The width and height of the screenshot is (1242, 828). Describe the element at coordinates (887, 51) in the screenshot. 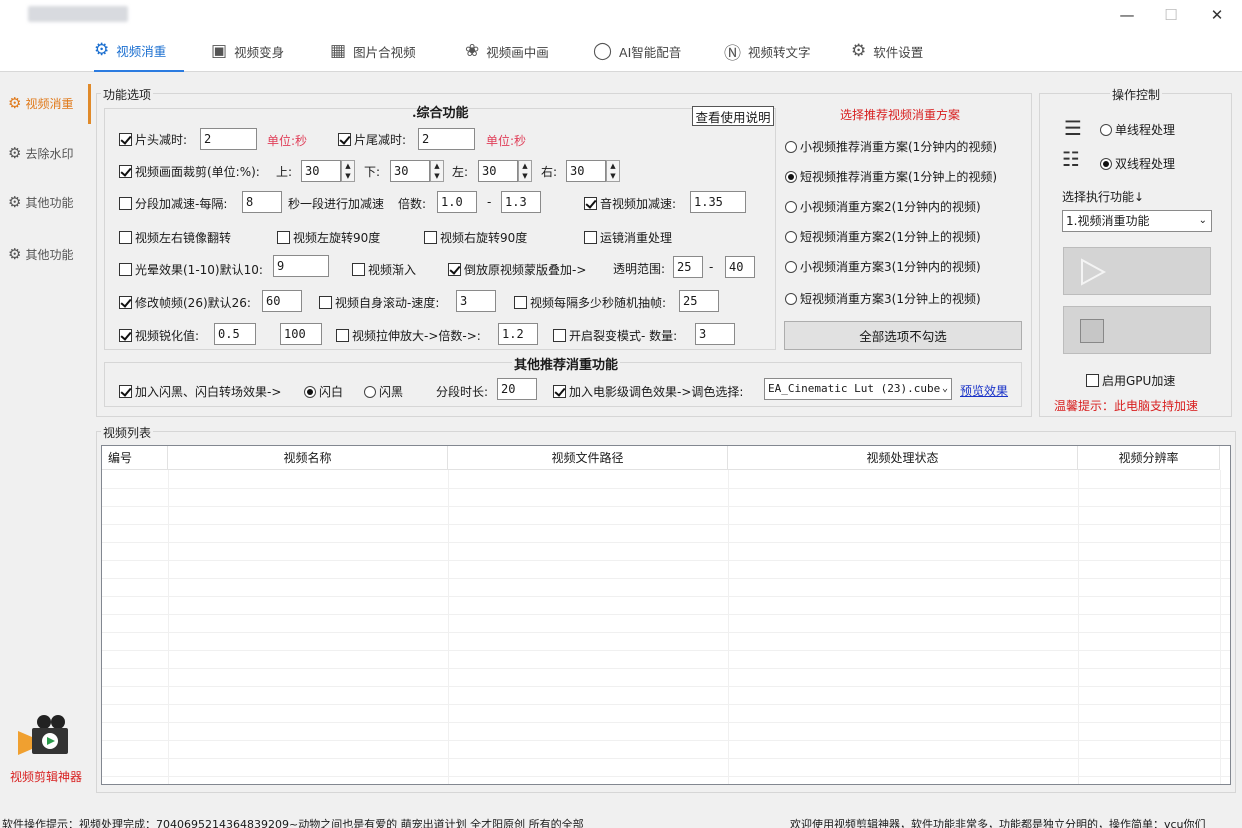

I see `tab-settings: ⚙ 软件设置` at that location.